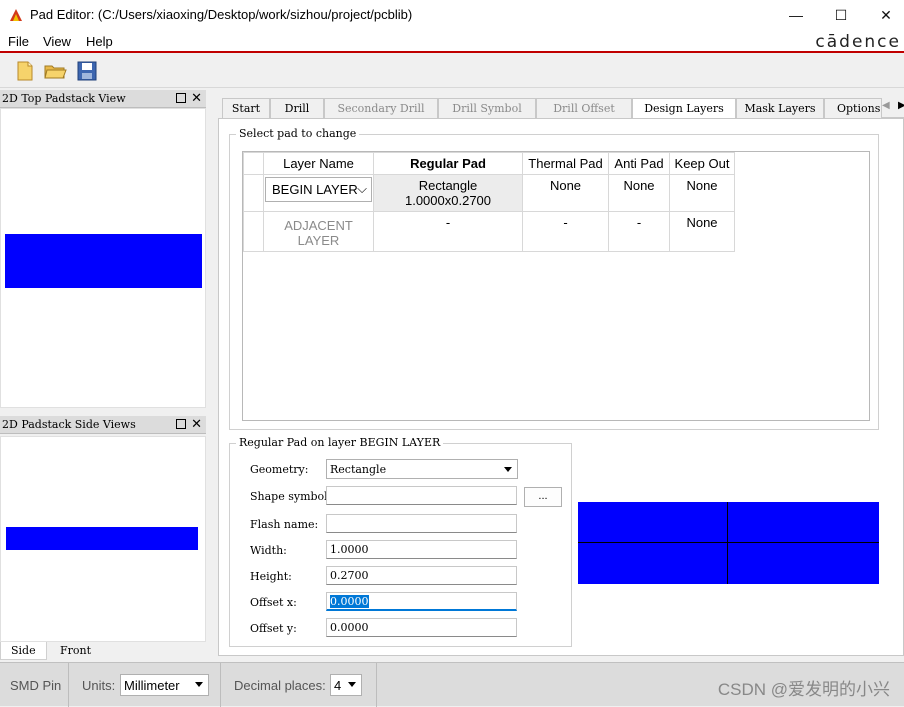  Describe the element at coordinates (803, 689) in the screenshot. I see `watermark: CSDN @爱发明的小兴` at that location.